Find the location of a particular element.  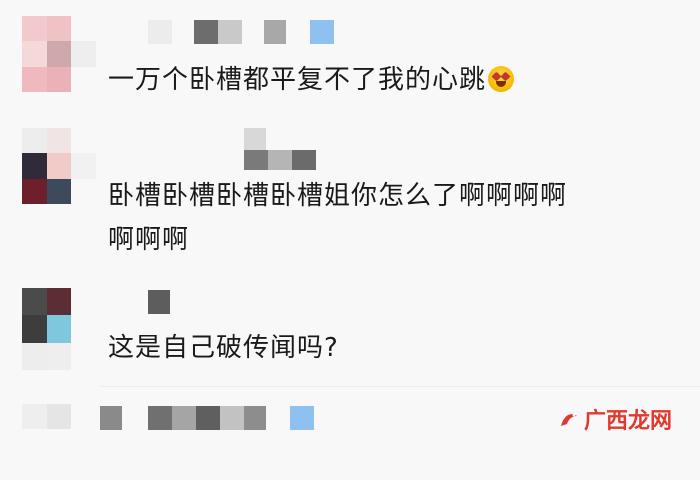

comment-text-content: 一万个卧槽都平复不了我的心跳 is located at coordinates (297, 80).